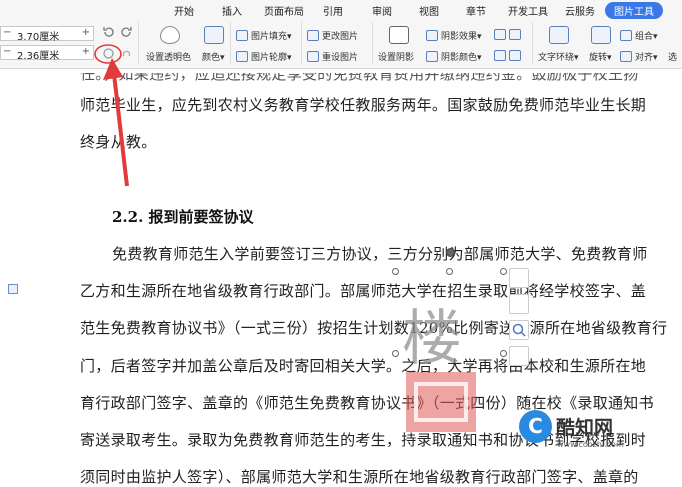  Describe the element at coordinates (450, 252) in the screenshot. I see `rotate-handle` at that location.